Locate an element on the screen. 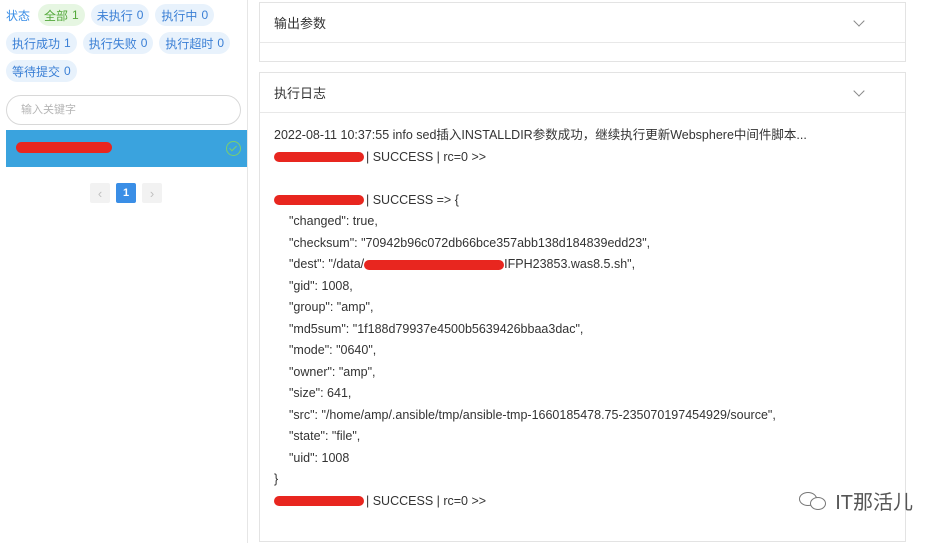 The width and height of the screenshot is (943, 543). search-input is located at coordinates (123, 110).